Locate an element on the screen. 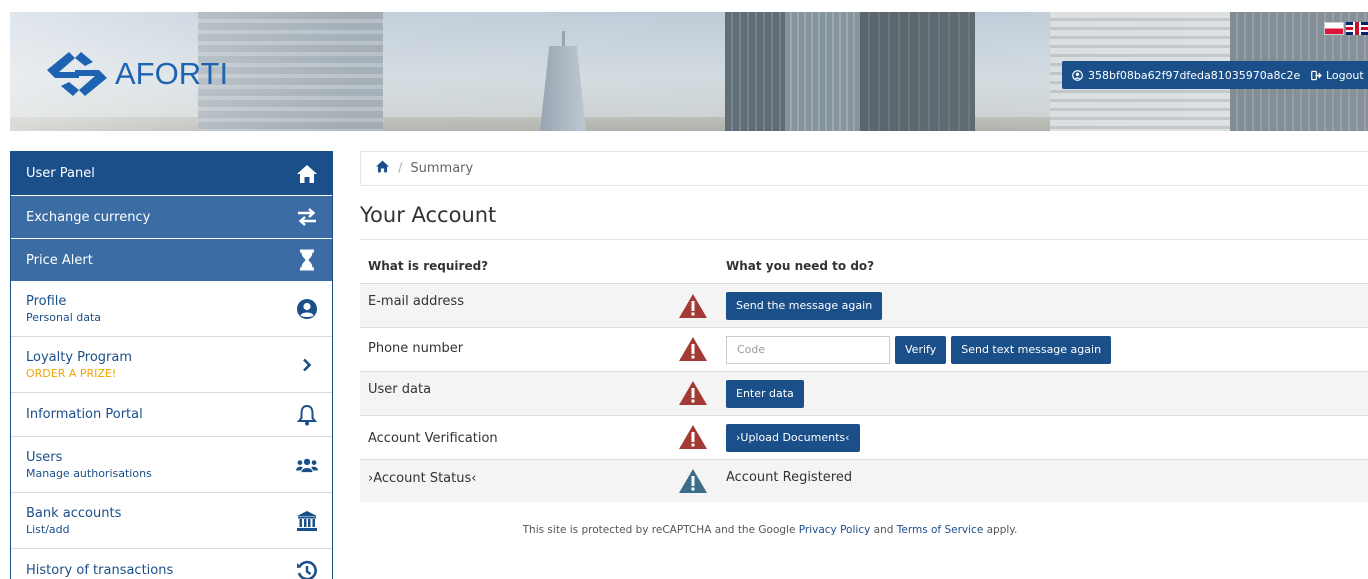 This screenshot has height=579, width=1368. upload-documents-button: ›Upload Documents‹ is located at coordinates (793, 437).